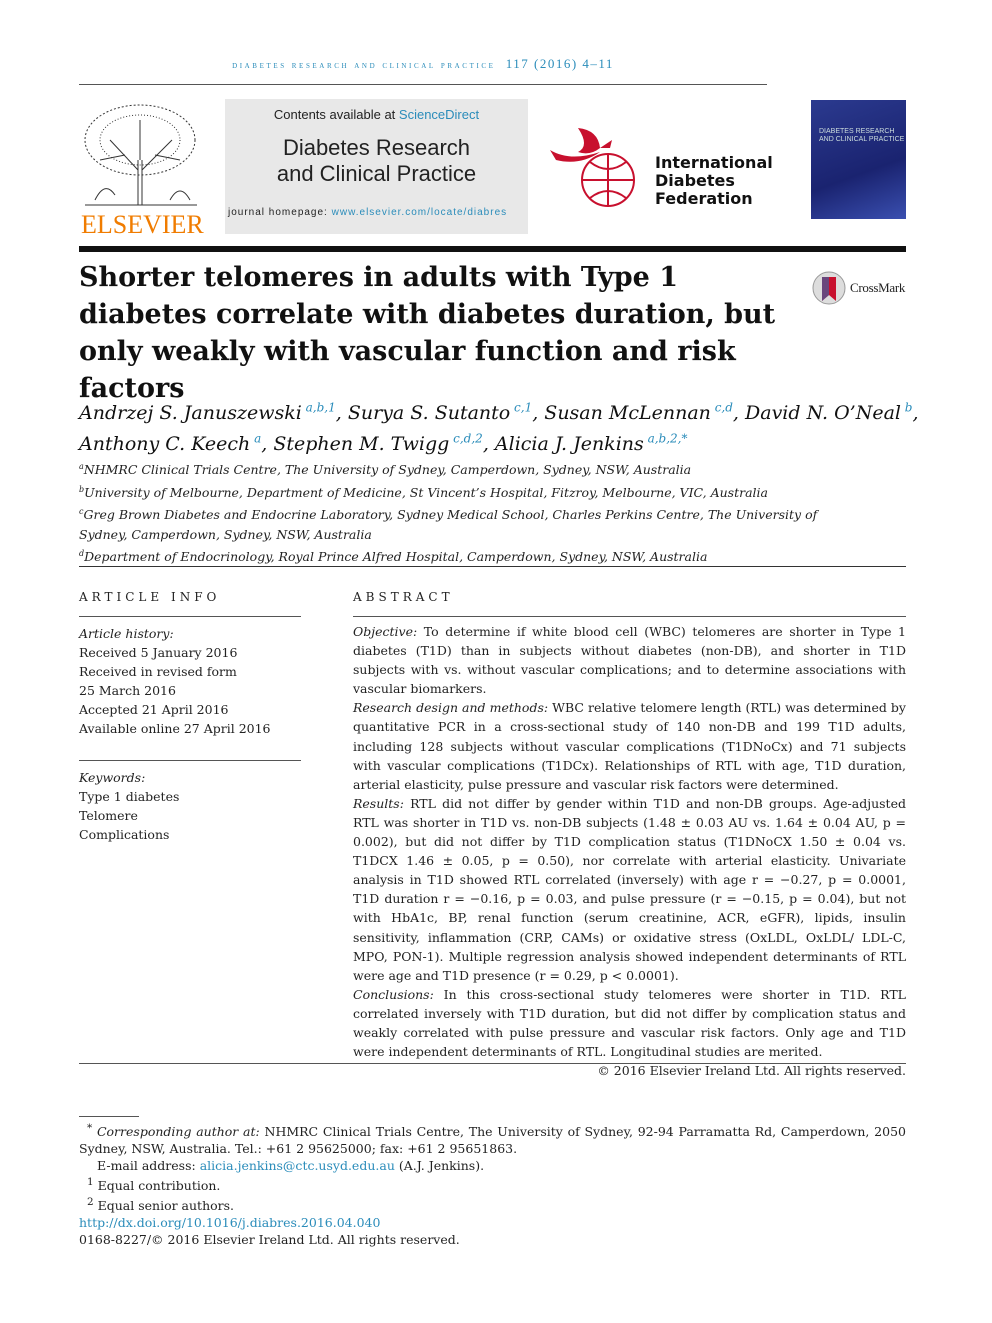 The height and width of the screenshot is (1323, 992). I want to click on author-name: Andrzej S. Januszewski, so click(190, 413).